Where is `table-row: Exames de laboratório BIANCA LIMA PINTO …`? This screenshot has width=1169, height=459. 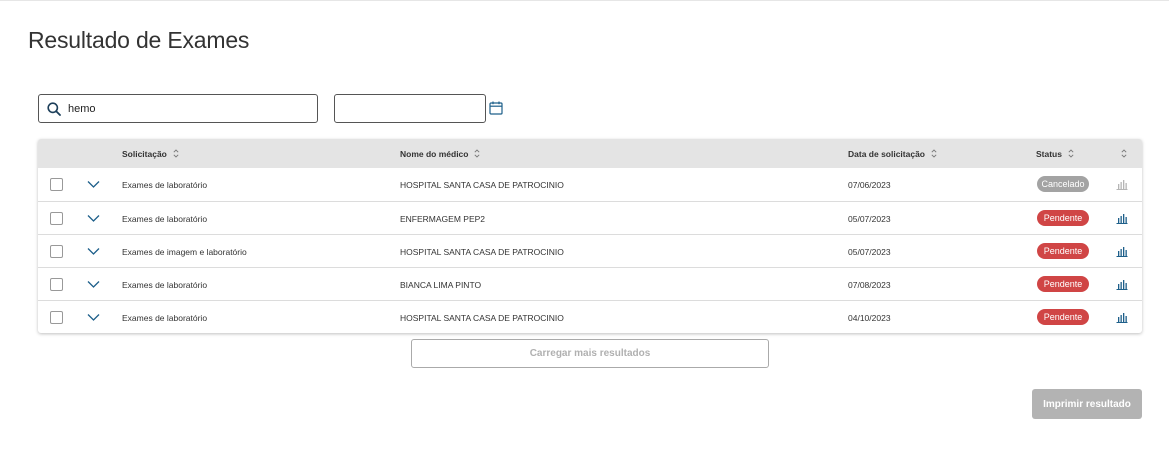 table-row: Exames de laboratório BIANCA LIMA PINTO … is located at coordinates (590, 283).